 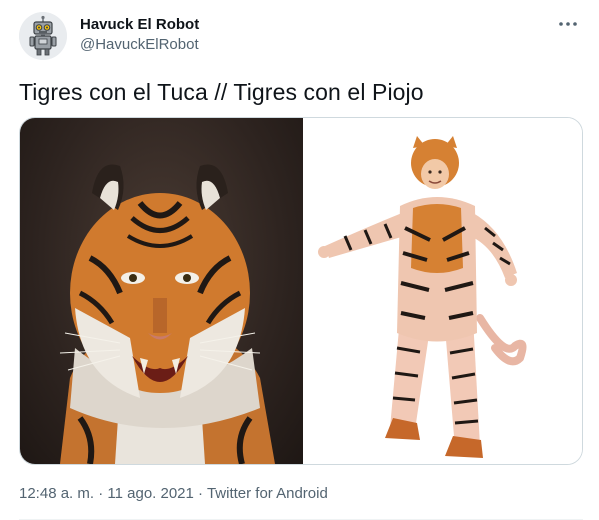 What do you see at coordinates (302, 37) in the screenshot?
I see `tweet-header: Havuck El Robot @HavuckElRobot` at bounding box center [302, 37].